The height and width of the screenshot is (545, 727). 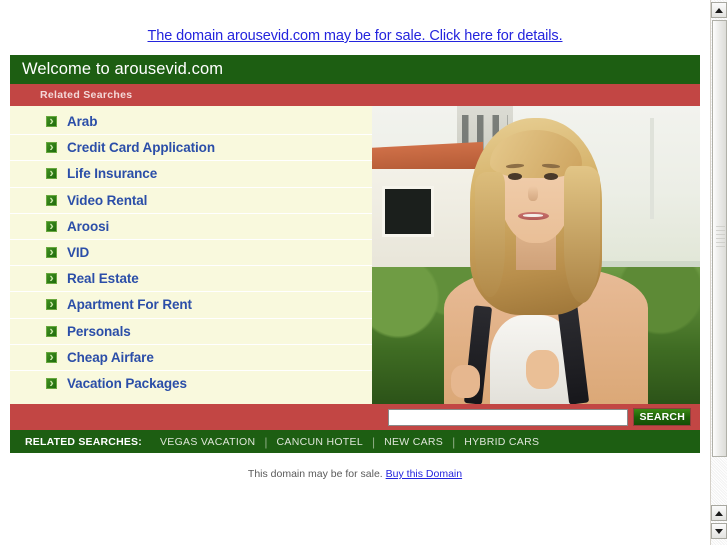 I want to click on list-item-label: Personals, so click(x=99, y=331).